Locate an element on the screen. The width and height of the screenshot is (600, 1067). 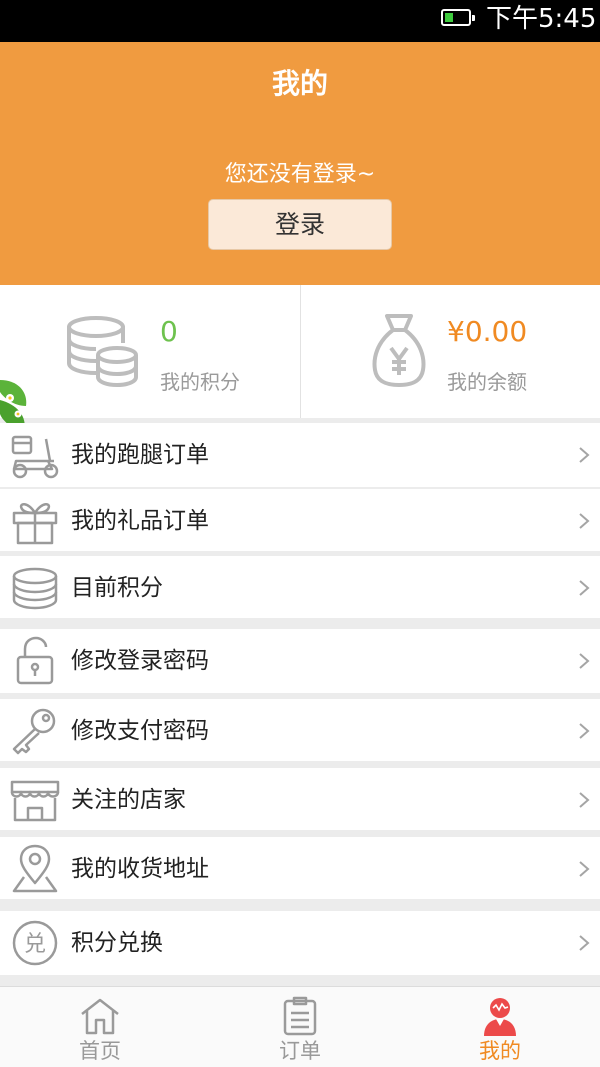
store-icon is located at coordinates (35, 801).